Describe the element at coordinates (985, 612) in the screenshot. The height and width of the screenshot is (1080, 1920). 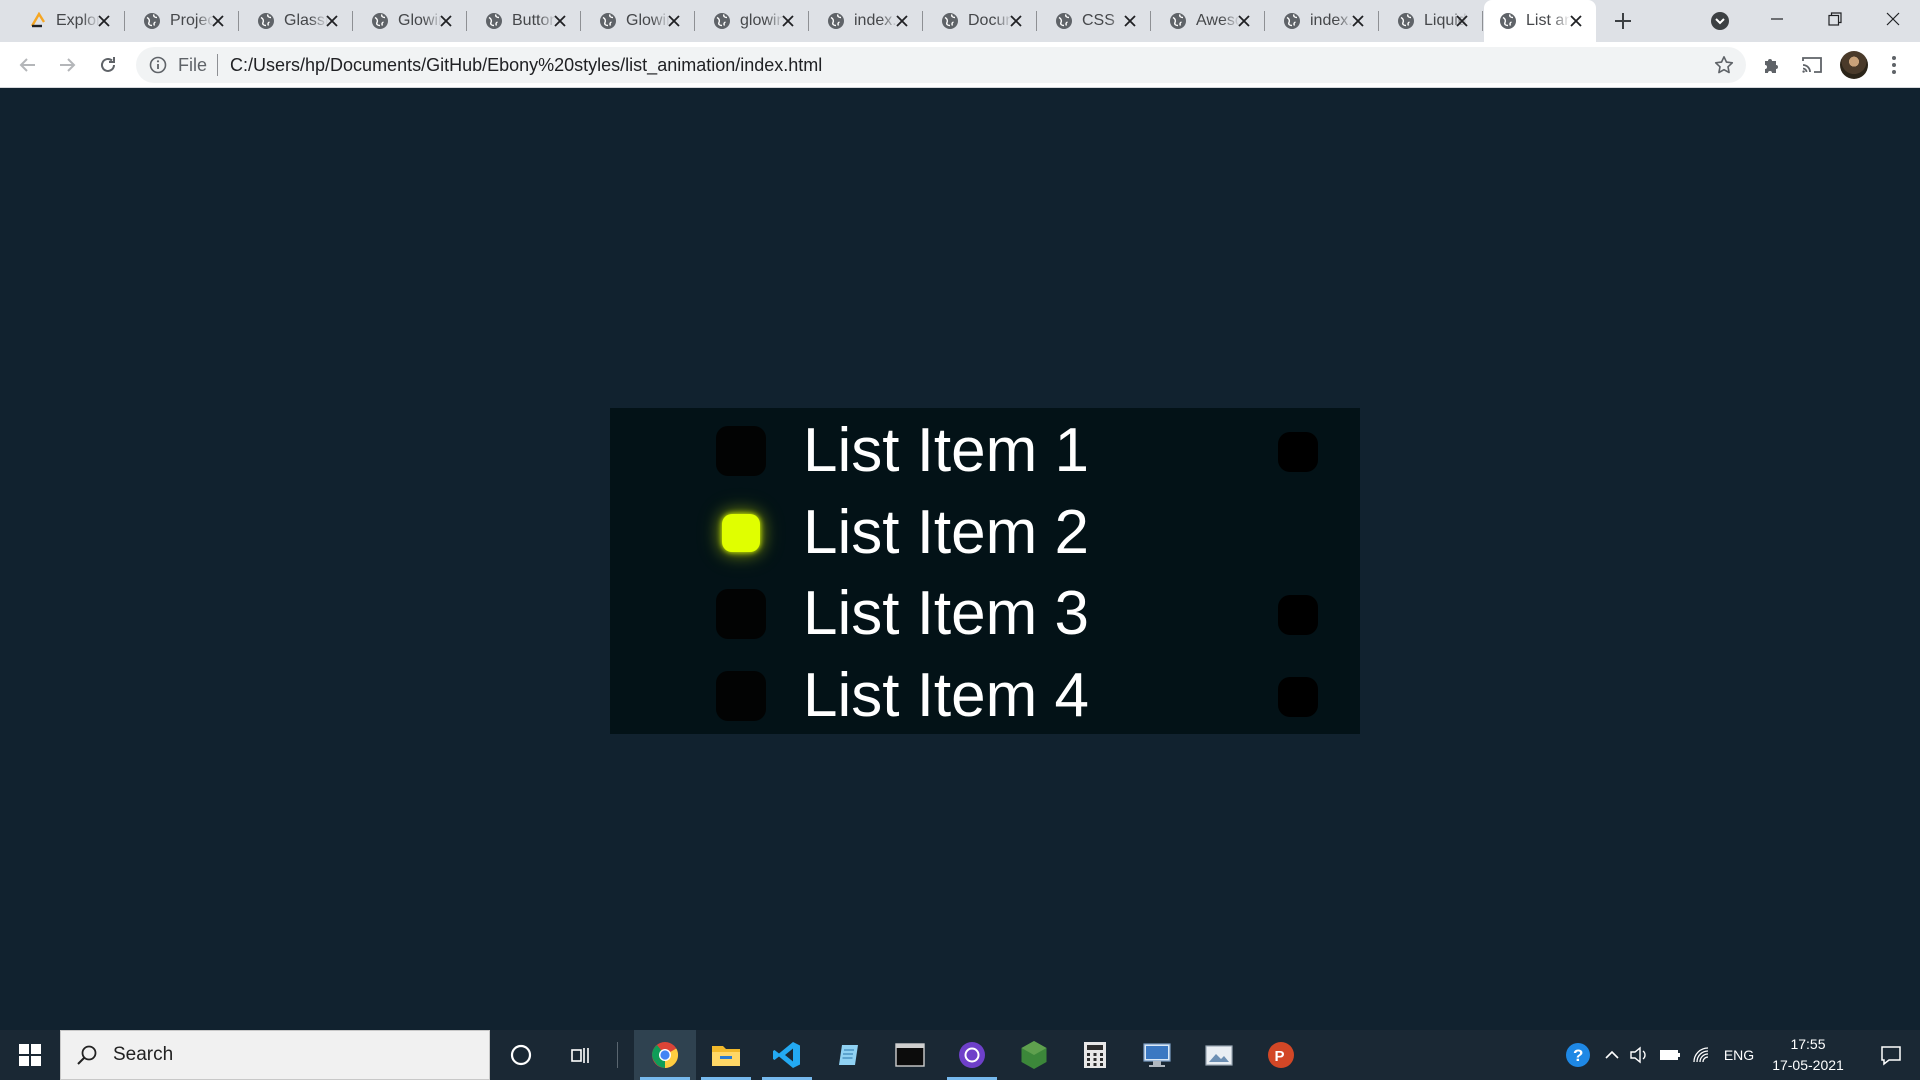
I see `list-item: List Item 3` at that location.